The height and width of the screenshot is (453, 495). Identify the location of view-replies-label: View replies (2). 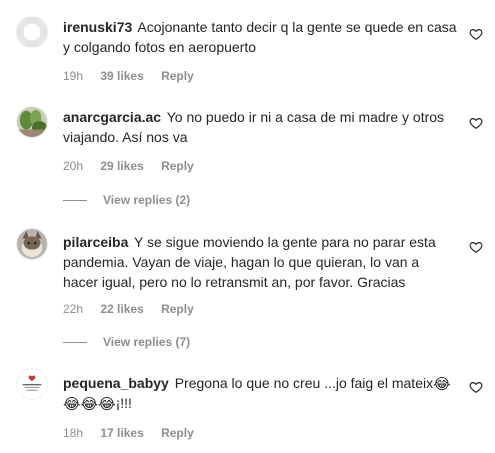
(147, 200).